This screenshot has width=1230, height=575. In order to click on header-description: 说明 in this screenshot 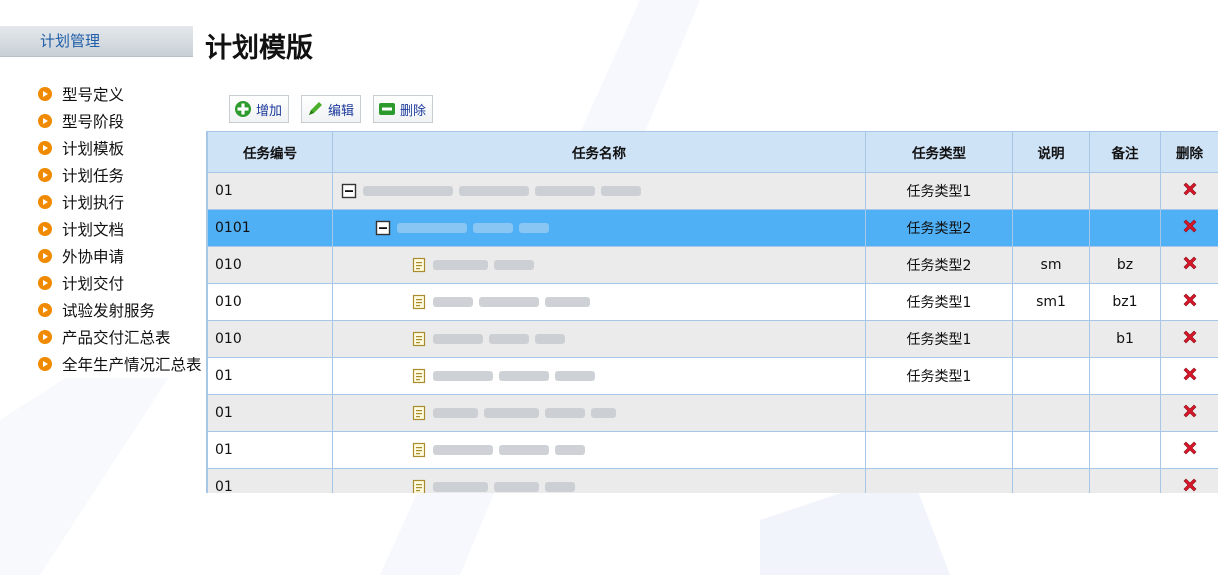, I will do `click(1051, 152)`.